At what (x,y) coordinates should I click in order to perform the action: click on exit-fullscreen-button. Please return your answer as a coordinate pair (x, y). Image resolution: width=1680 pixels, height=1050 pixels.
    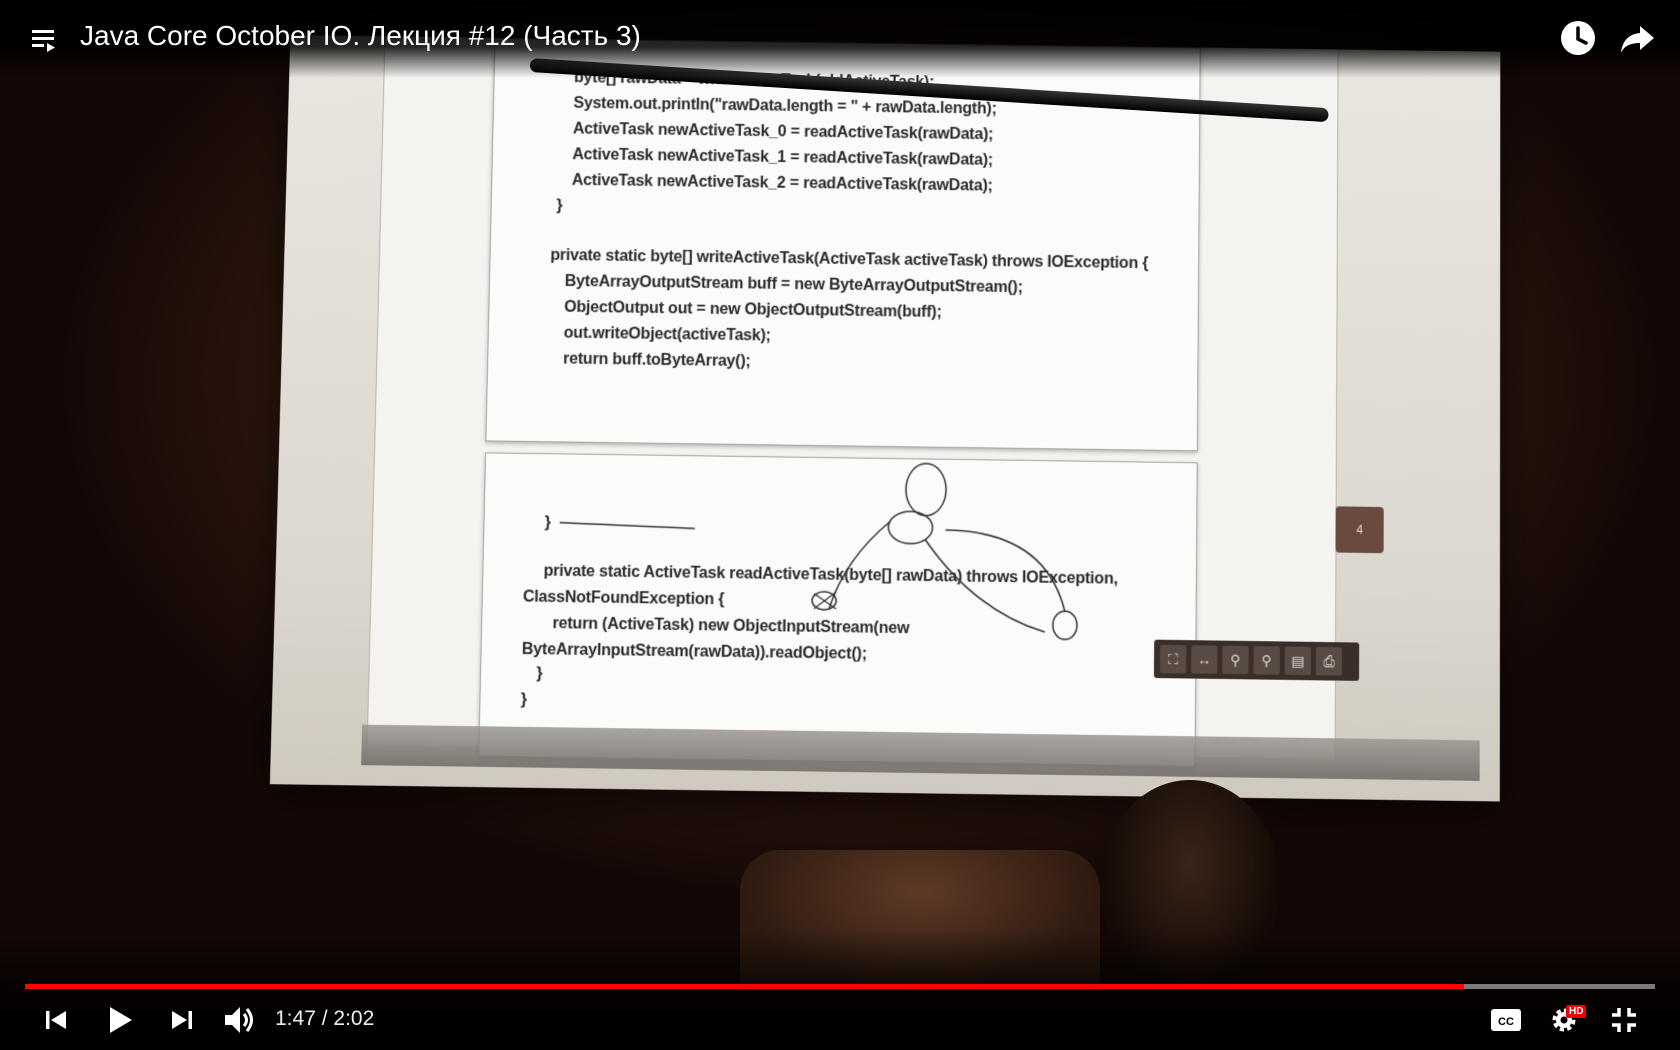
    Looking at the image, I should click on (1624, 1020).